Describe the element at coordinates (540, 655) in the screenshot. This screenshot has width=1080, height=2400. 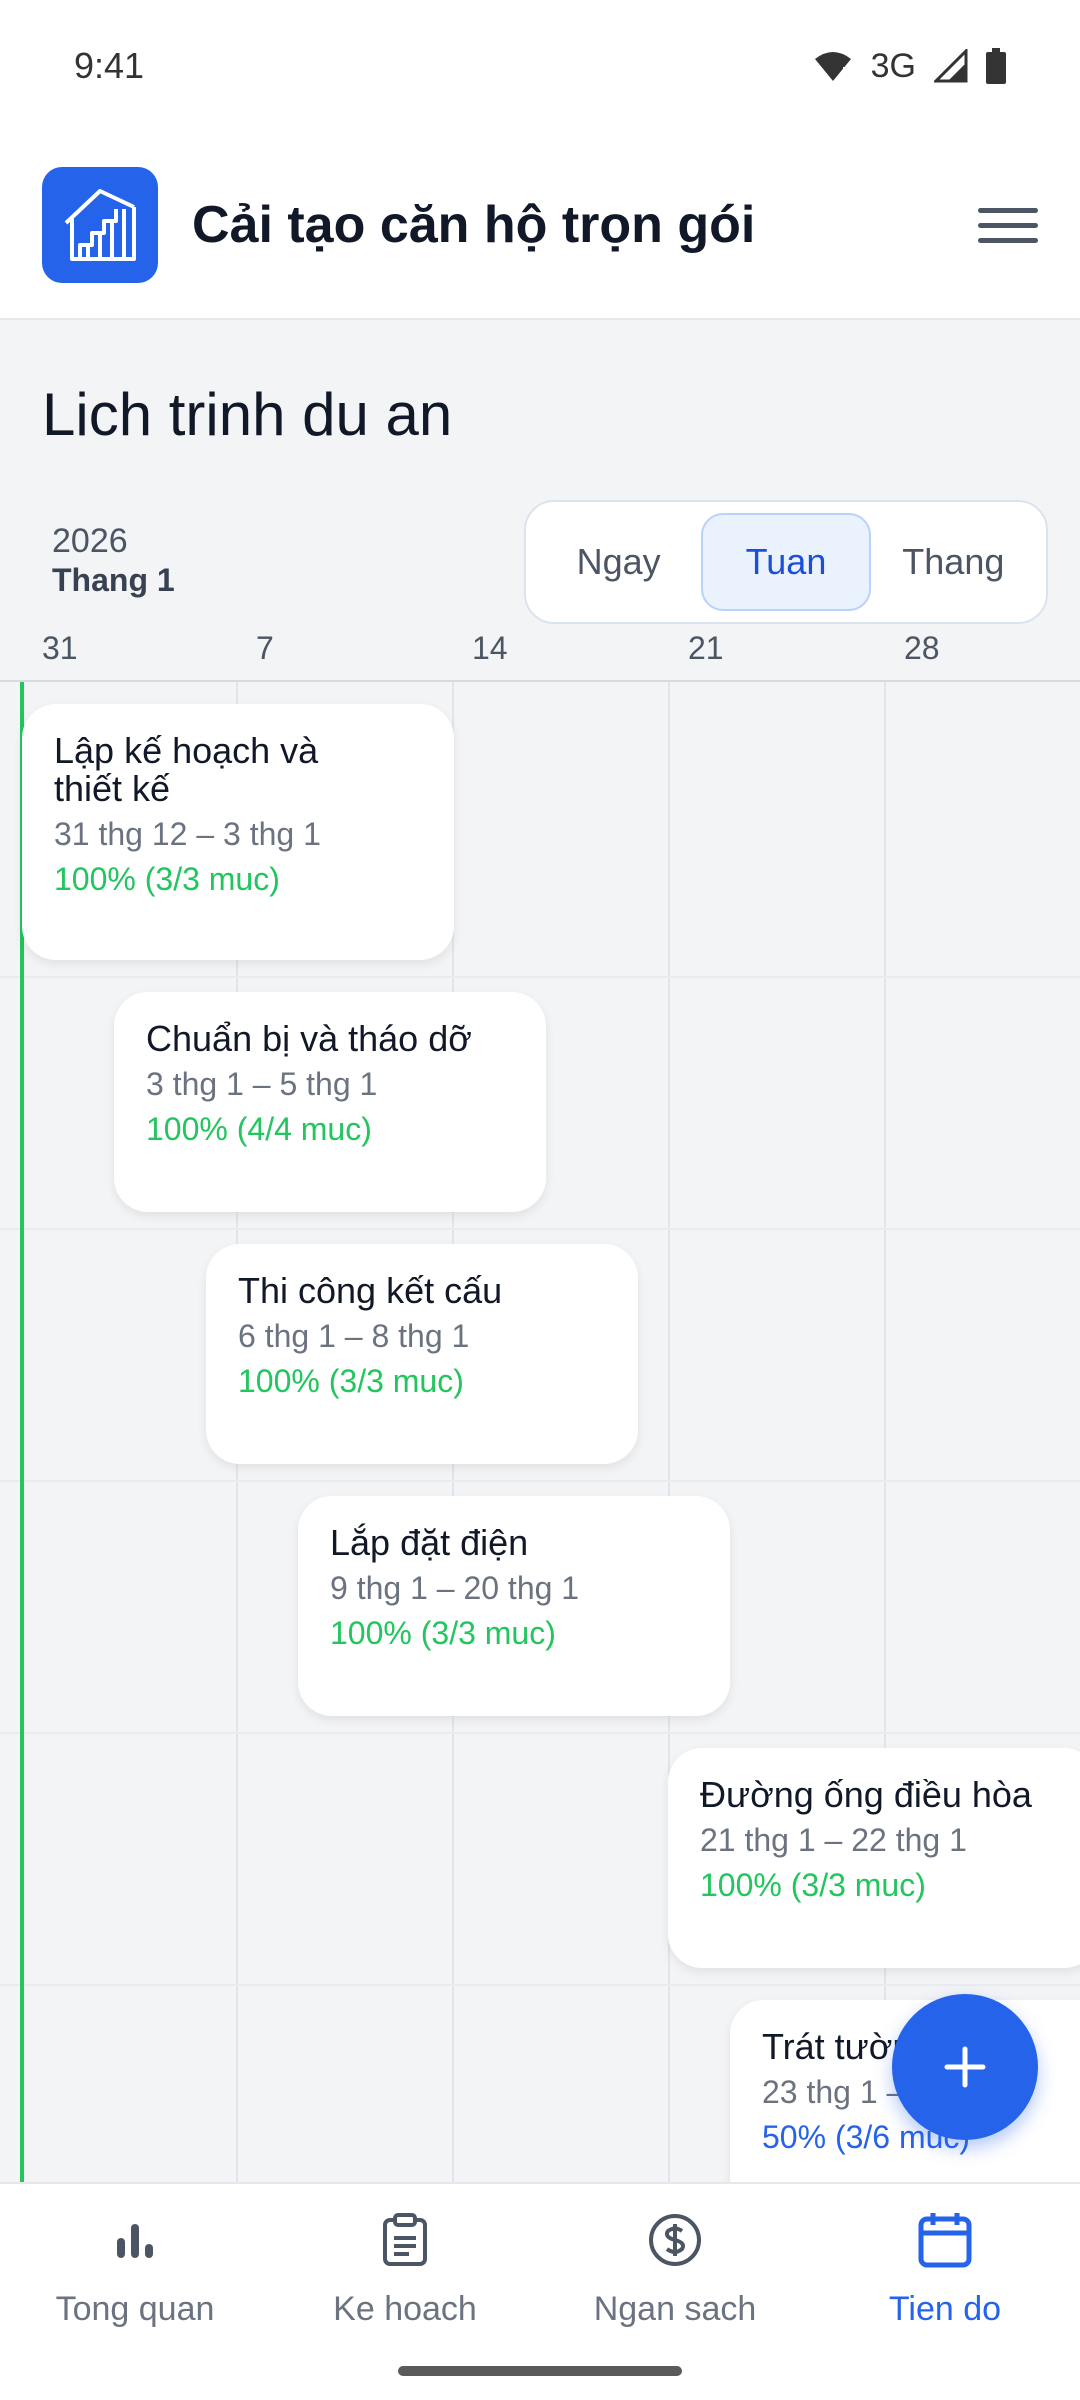
I see `timeline-header: 31 7 14 21 28` at that location.